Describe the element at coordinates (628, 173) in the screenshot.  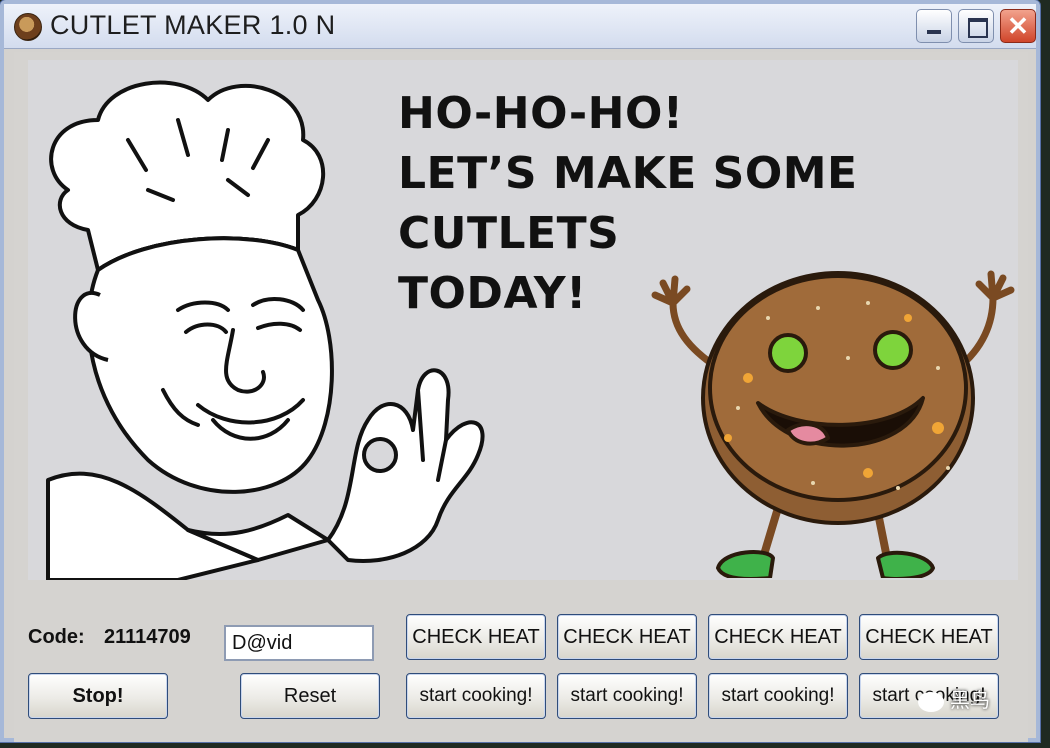
I see `headline-line: LET’S MAKE SOME` at that location.